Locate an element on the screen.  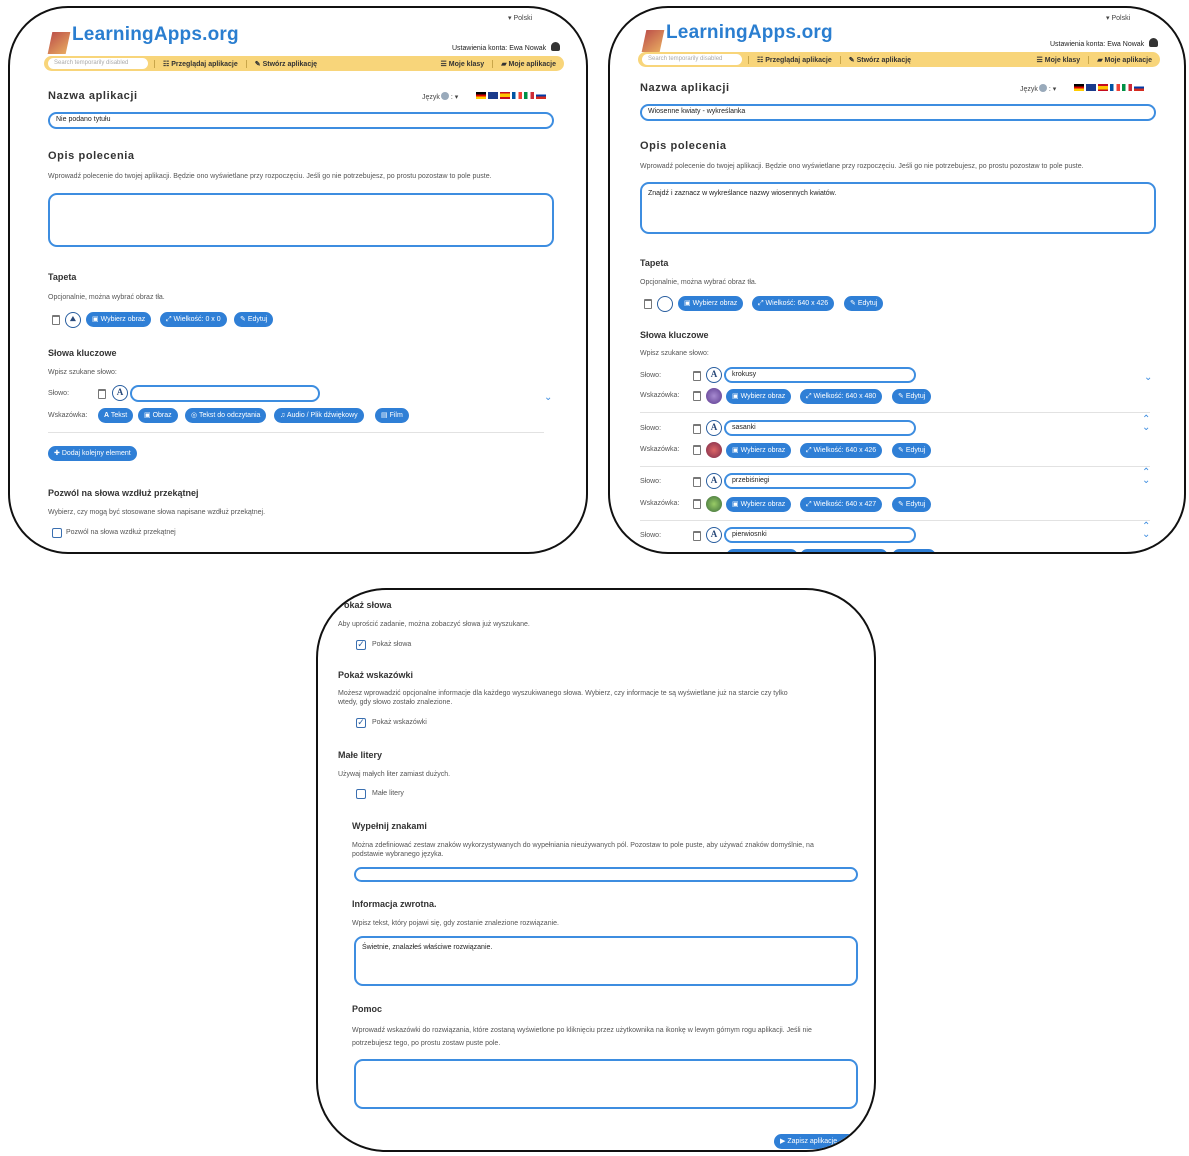
word-input: krokusy is located at coordinates (820, 375).